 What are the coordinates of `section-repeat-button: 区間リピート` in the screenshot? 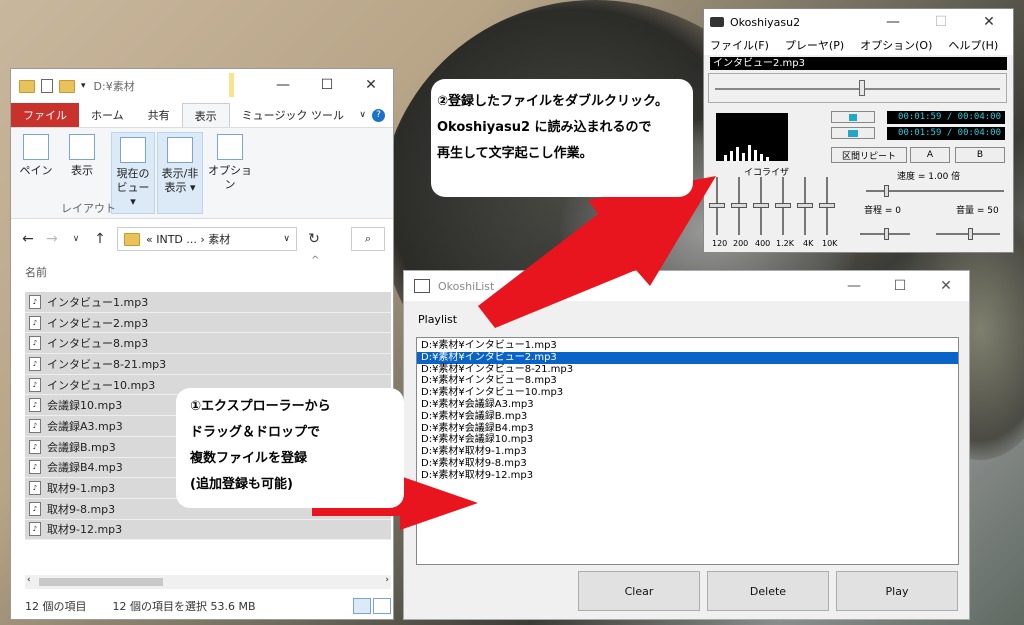 It's located at (869, 155).